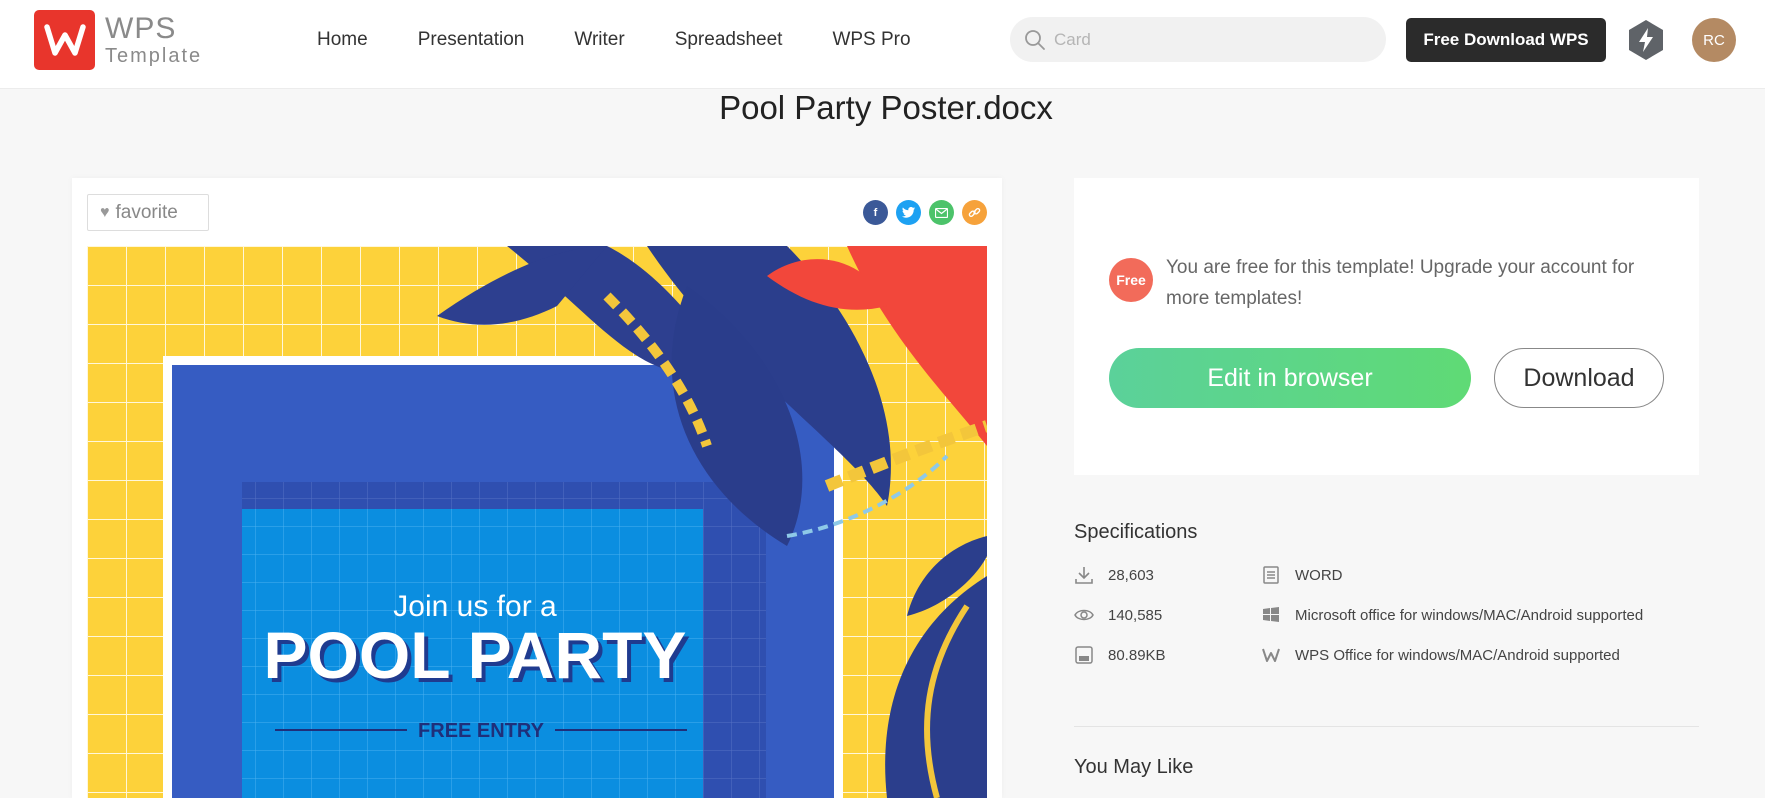 This screenshot has height=798, width=1765. What do you see at coordinates (1271, 614) in the screenshot?
I see `windows-icon` at bounding box center [1271, 614].